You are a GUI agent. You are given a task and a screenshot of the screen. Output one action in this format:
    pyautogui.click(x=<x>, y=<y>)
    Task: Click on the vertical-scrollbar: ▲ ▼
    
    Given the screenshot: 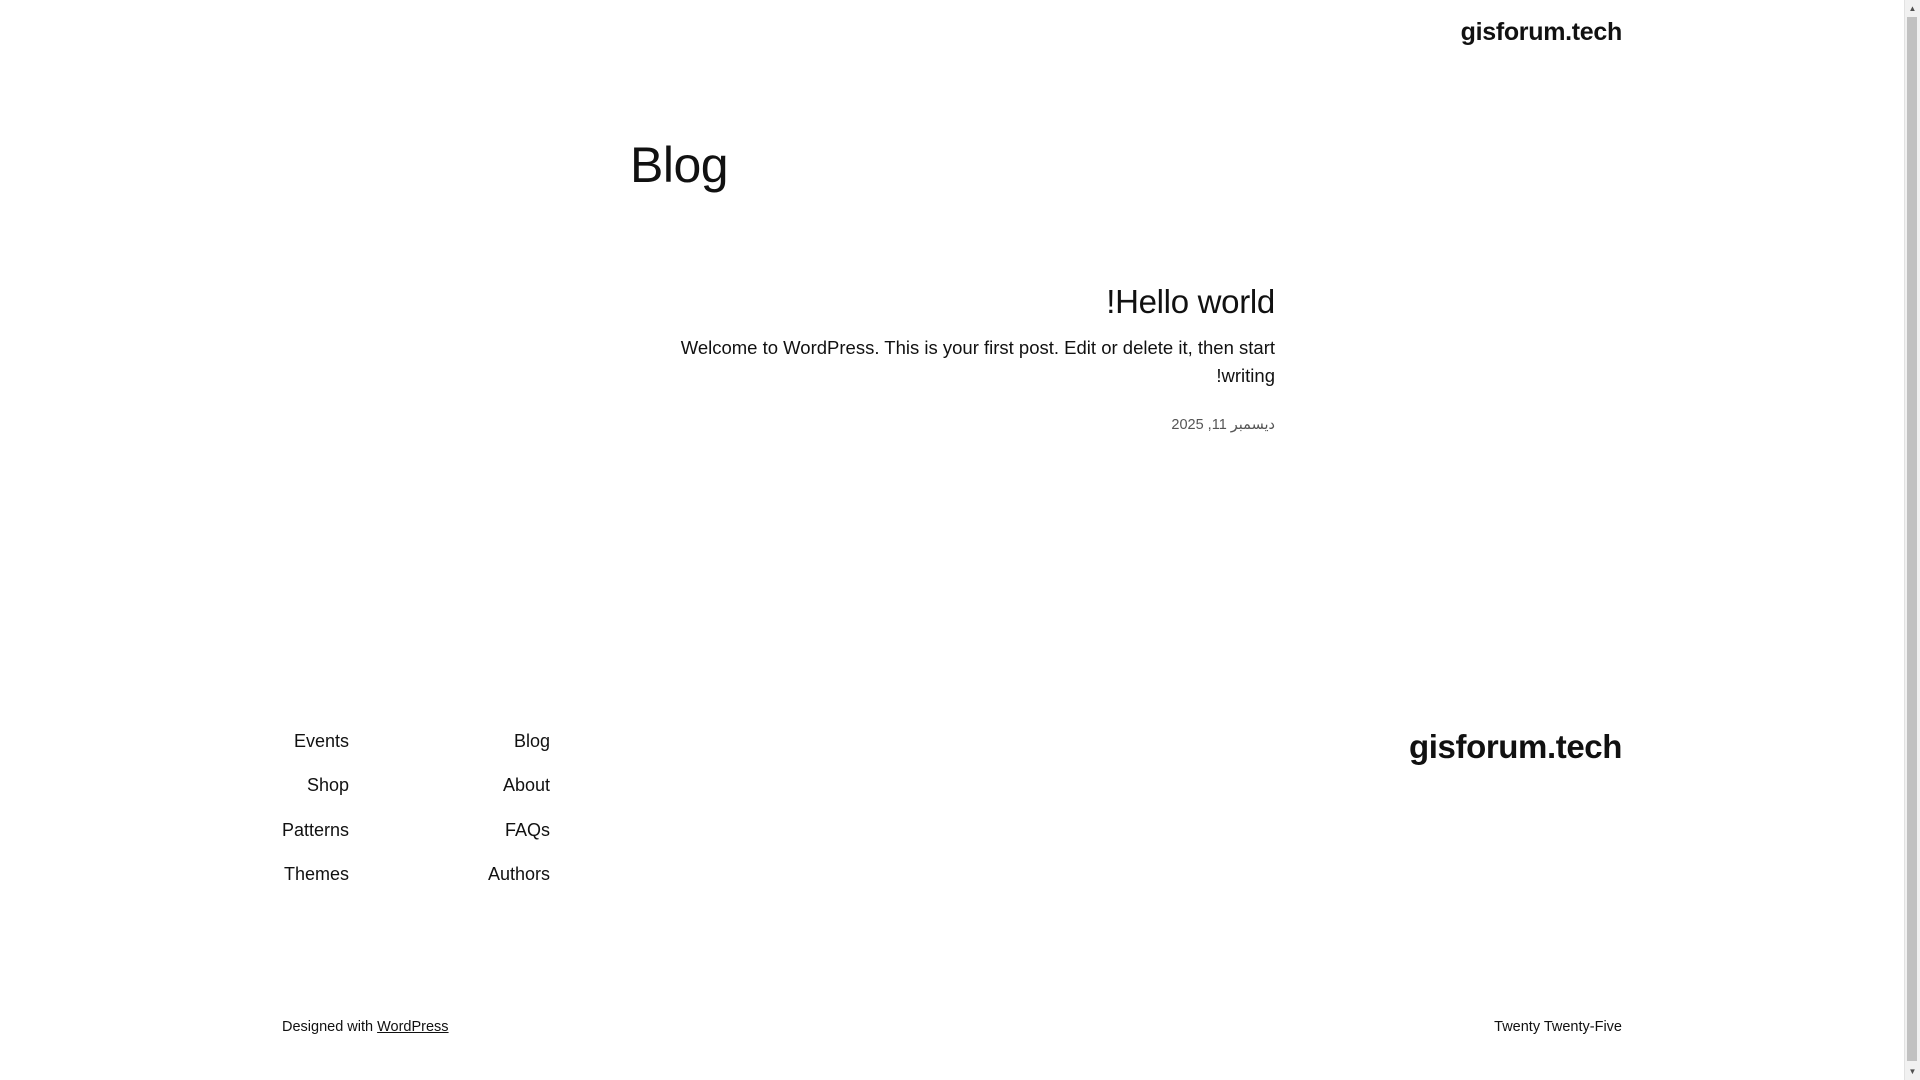 What is the action you would take?
    pyautogui.click(x=1912, y=540)
    